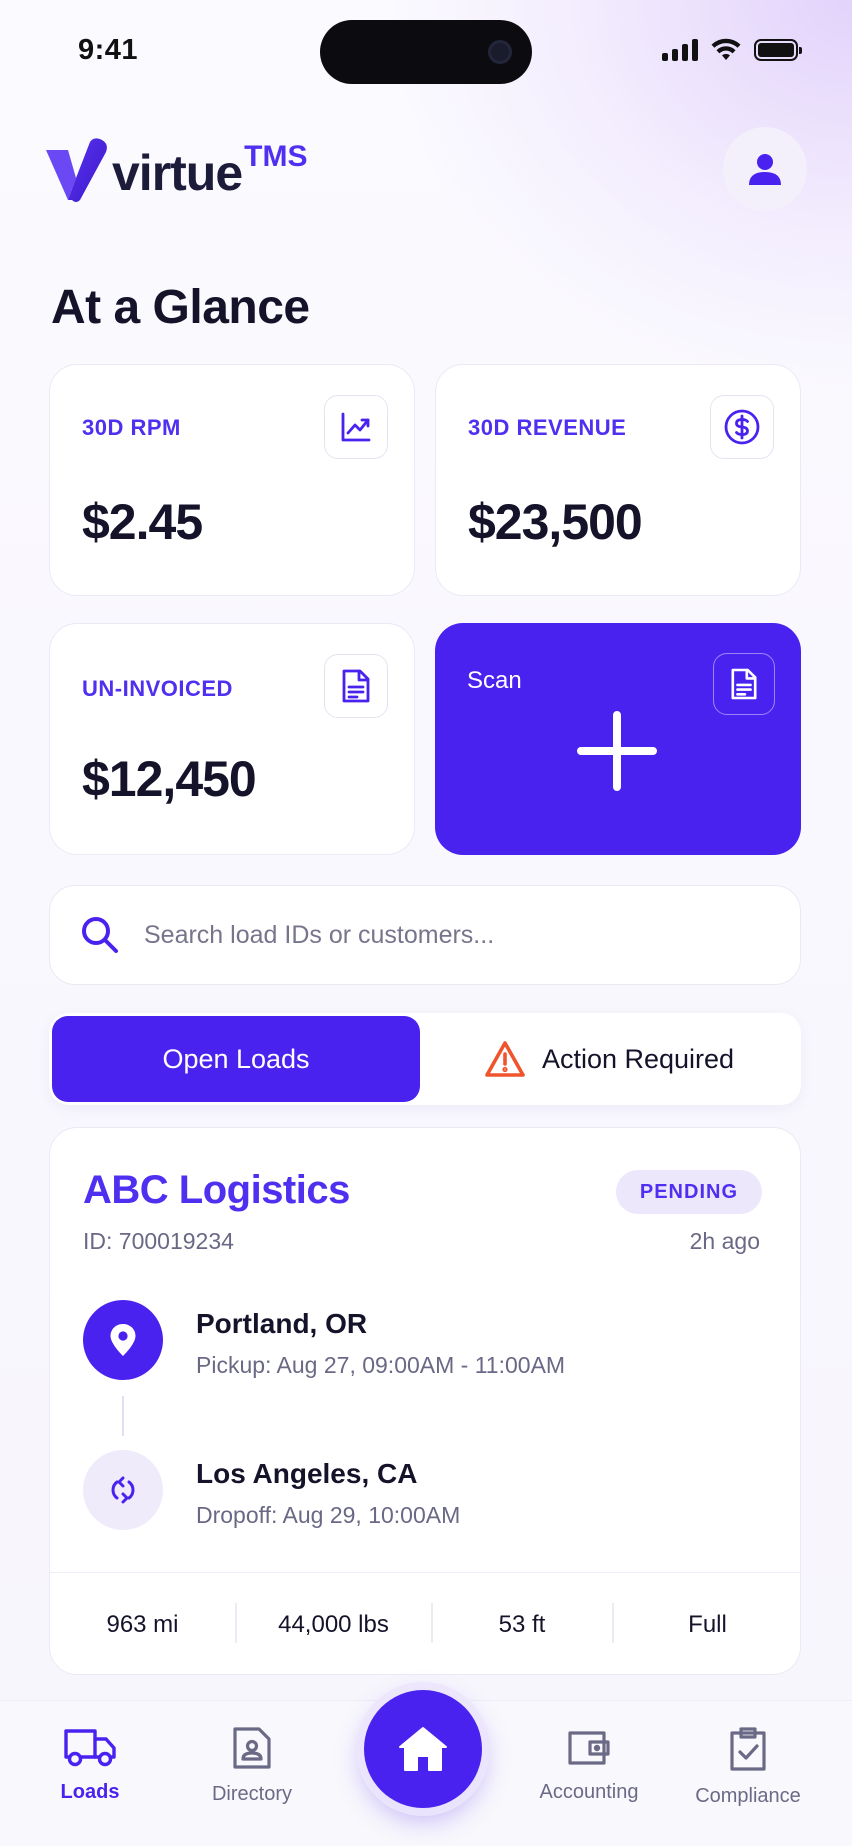 This screenshot has height=1846, width=852. I want to click on stat-card-rpm: 30D RPM $2.45, so click(232, 480).